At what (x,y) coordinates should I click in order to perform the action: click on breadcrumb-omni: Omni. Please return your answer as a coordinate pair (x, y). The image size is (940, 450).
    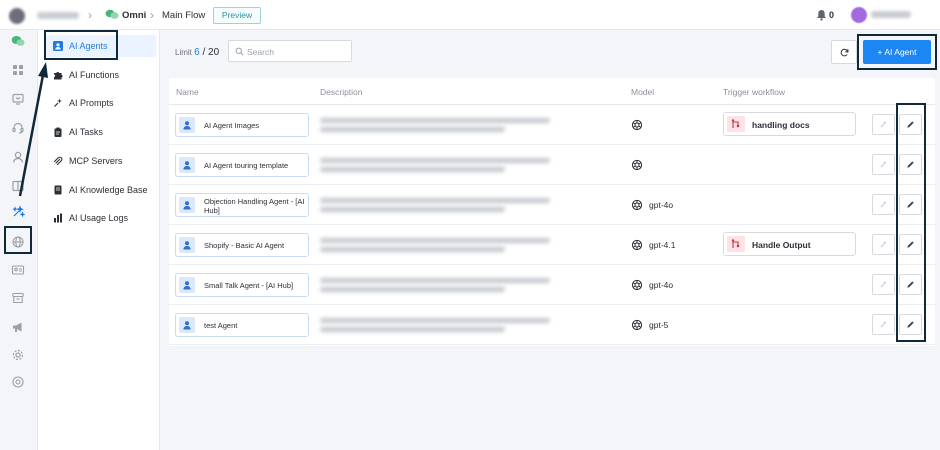
    Looking at the image, I should click on (134, 15).